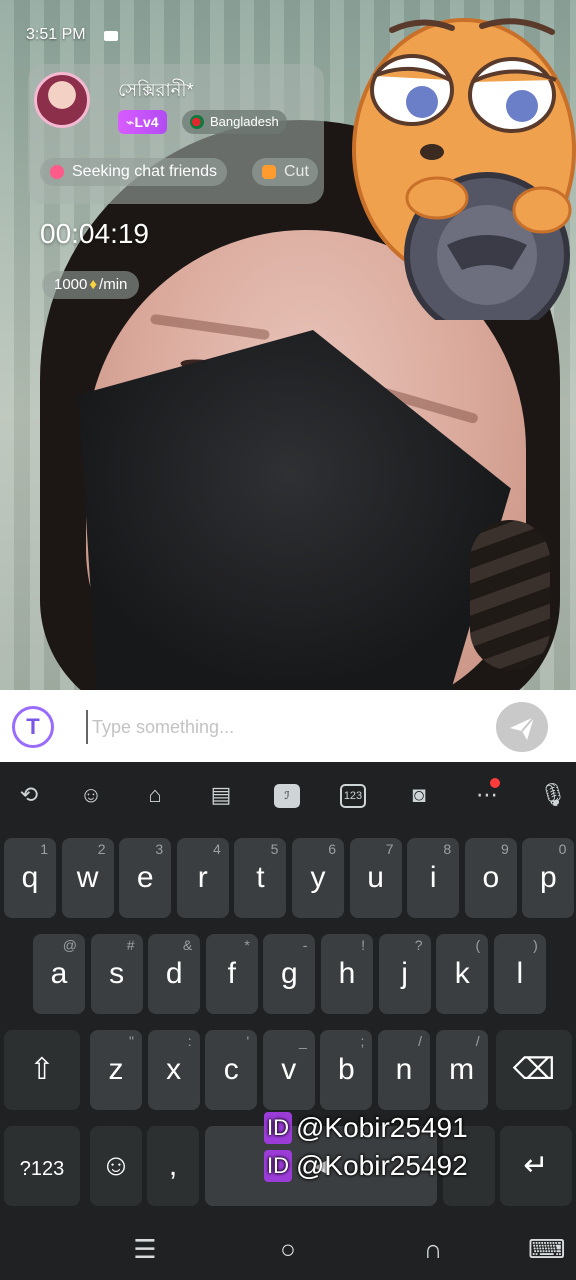  I want to click on avatar, so click(62, 100).